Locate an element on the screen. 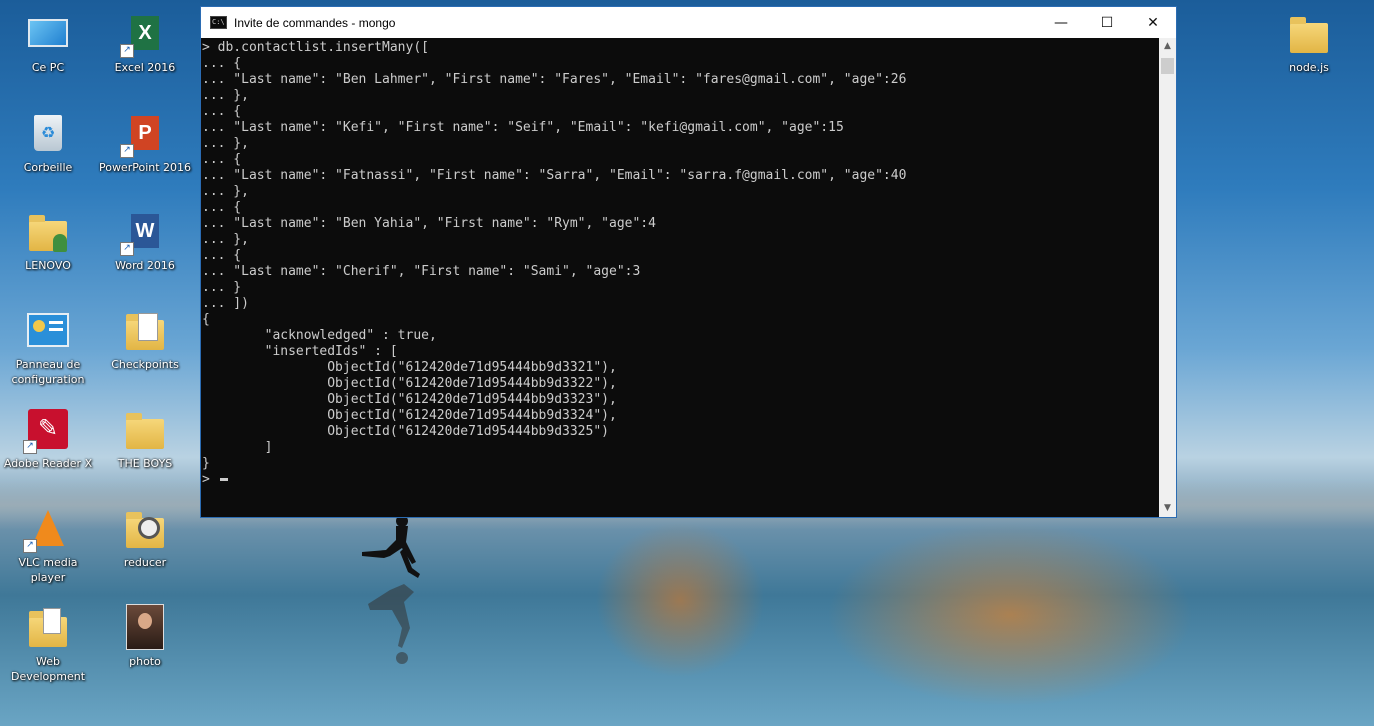  desktop-icon-vlc: ↗ VLC media player is located at coordinates (48, 545).